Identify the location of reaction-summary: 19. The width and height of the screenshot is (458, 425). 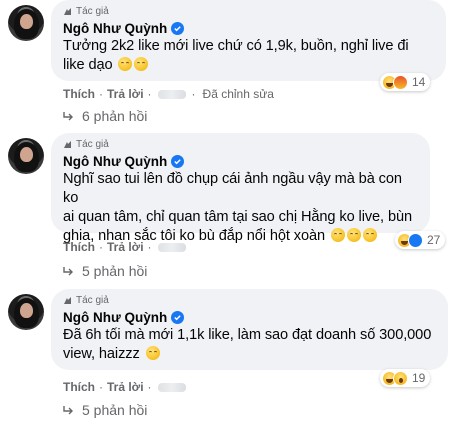
(405, 378).